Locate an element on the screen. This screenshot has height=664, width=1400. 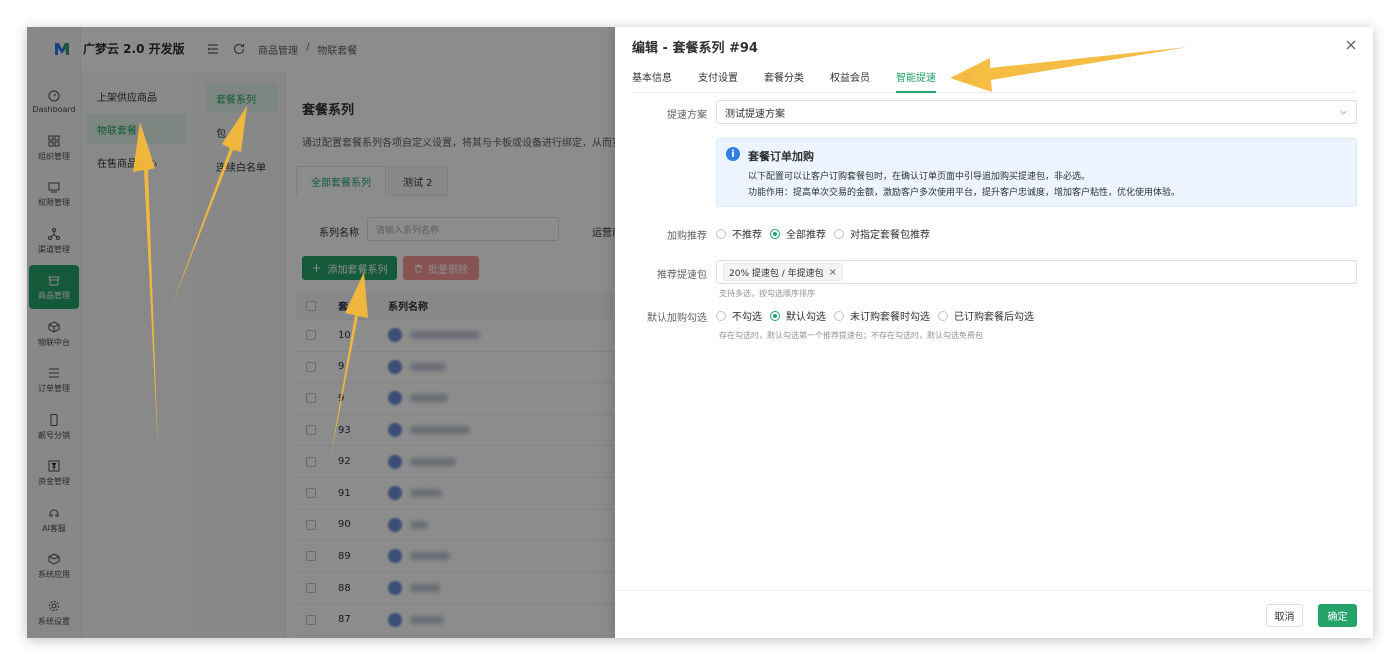
drawer-tab-5: 更 is located at coordinates (967, 81).